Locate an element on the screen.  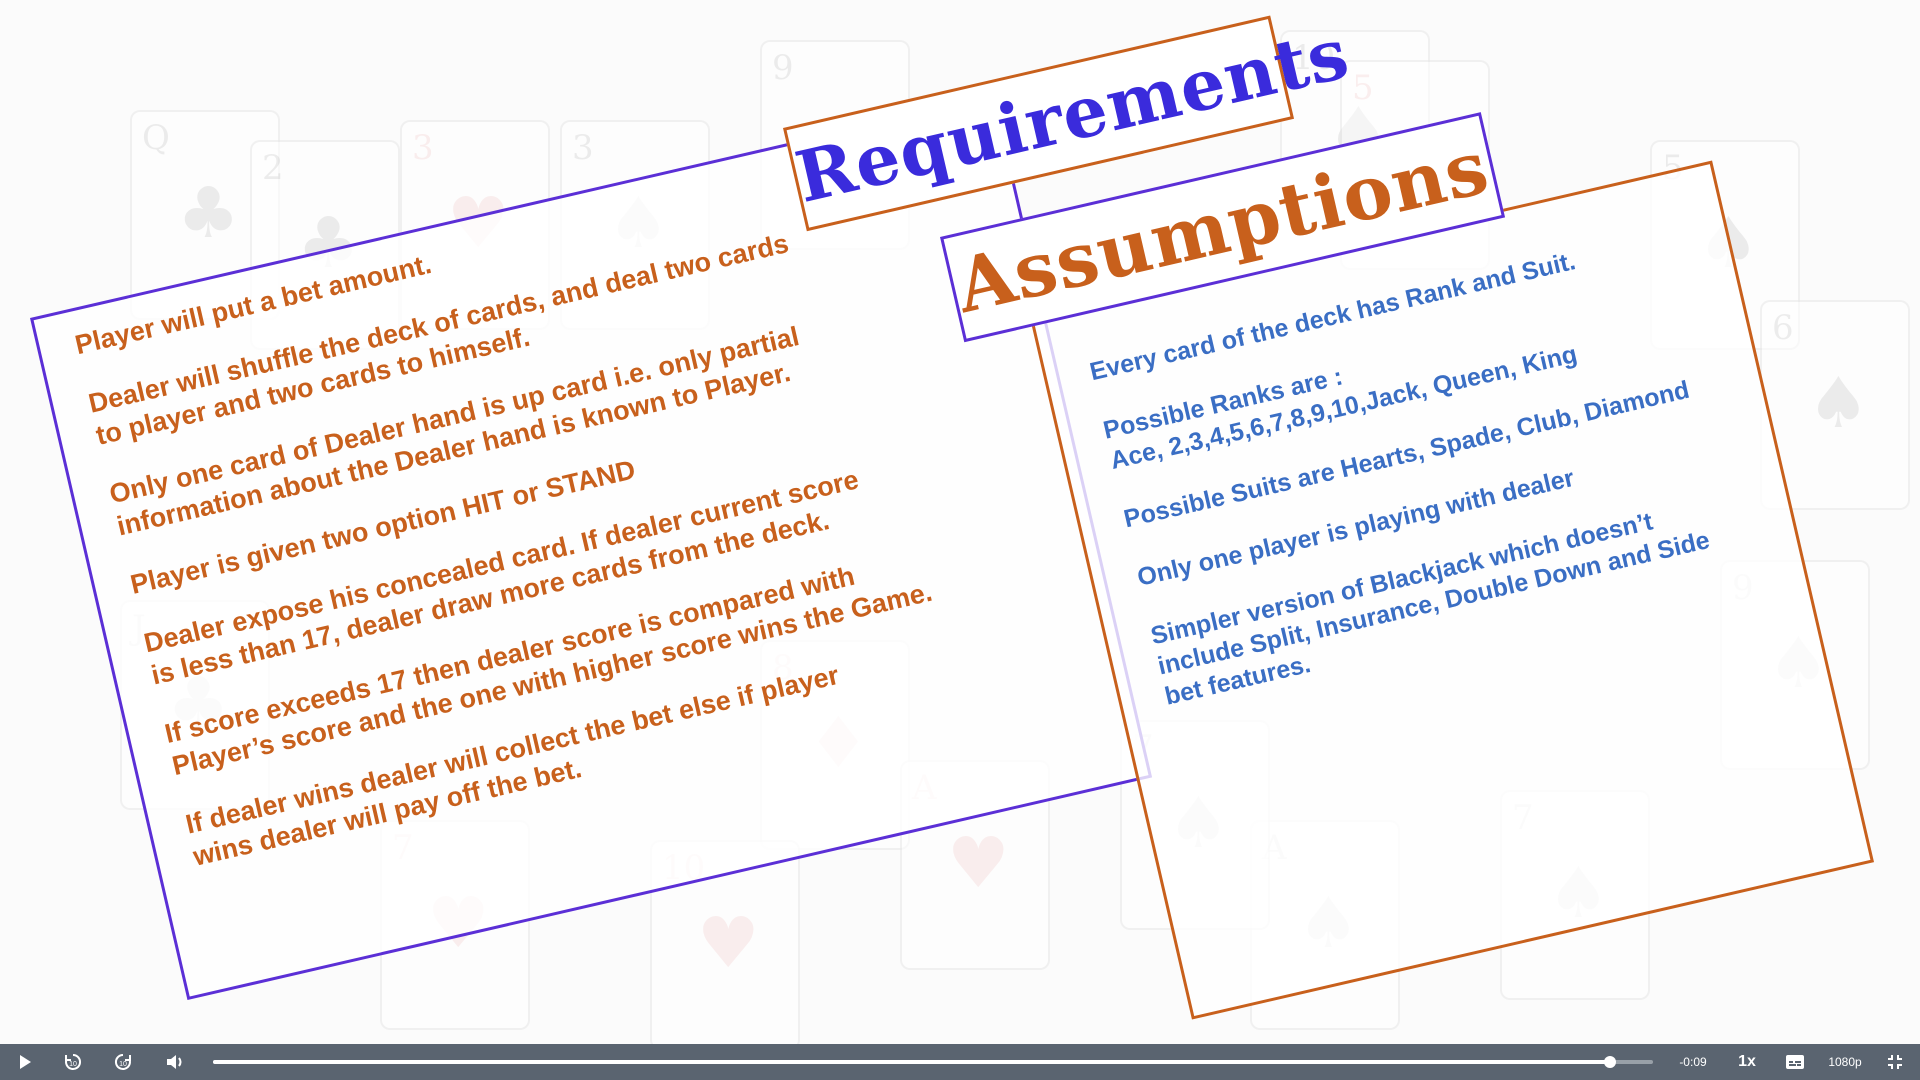
volume-icon is located at coordinates (174, 1062).